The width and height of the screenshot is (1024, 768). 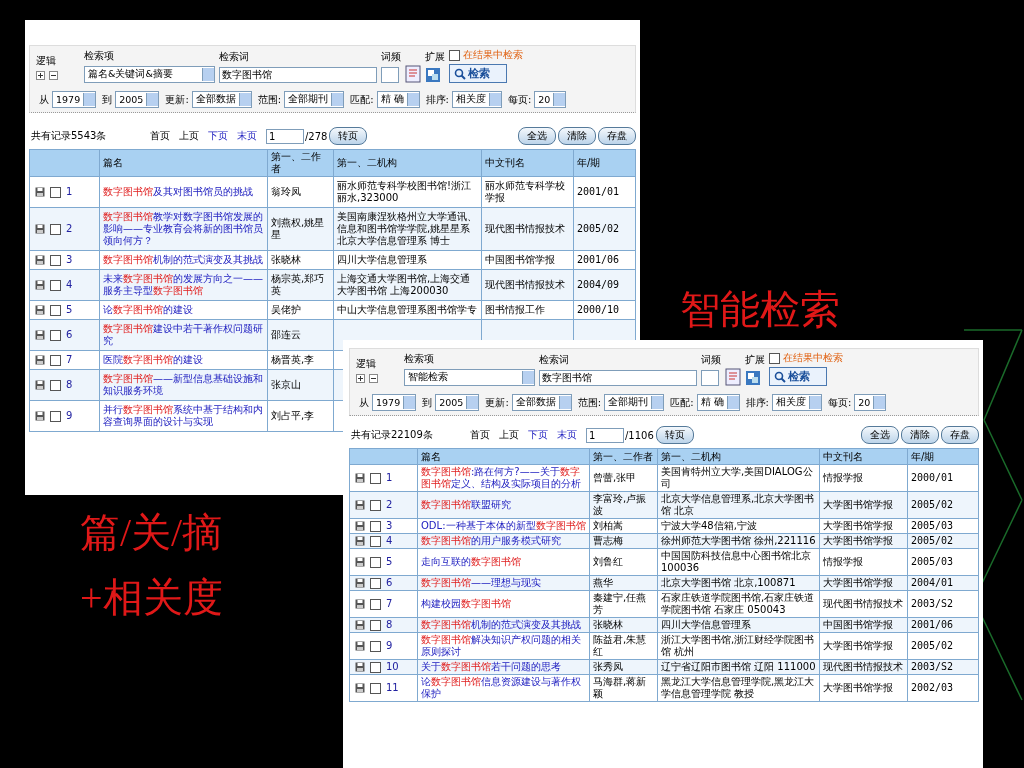 I want to click on field-dropdown: 智能检索, so click(x=469, y=377).